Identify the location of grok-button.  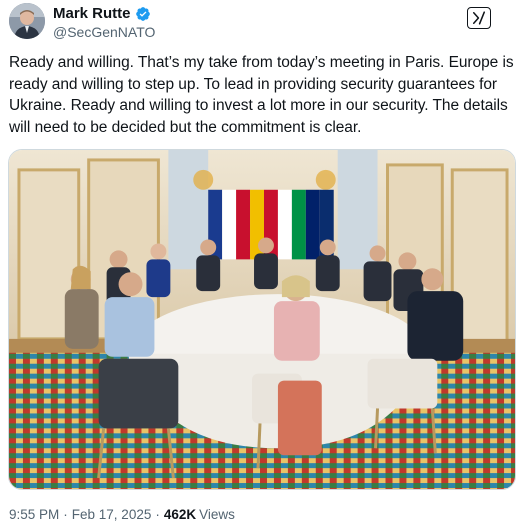
(479, 18).